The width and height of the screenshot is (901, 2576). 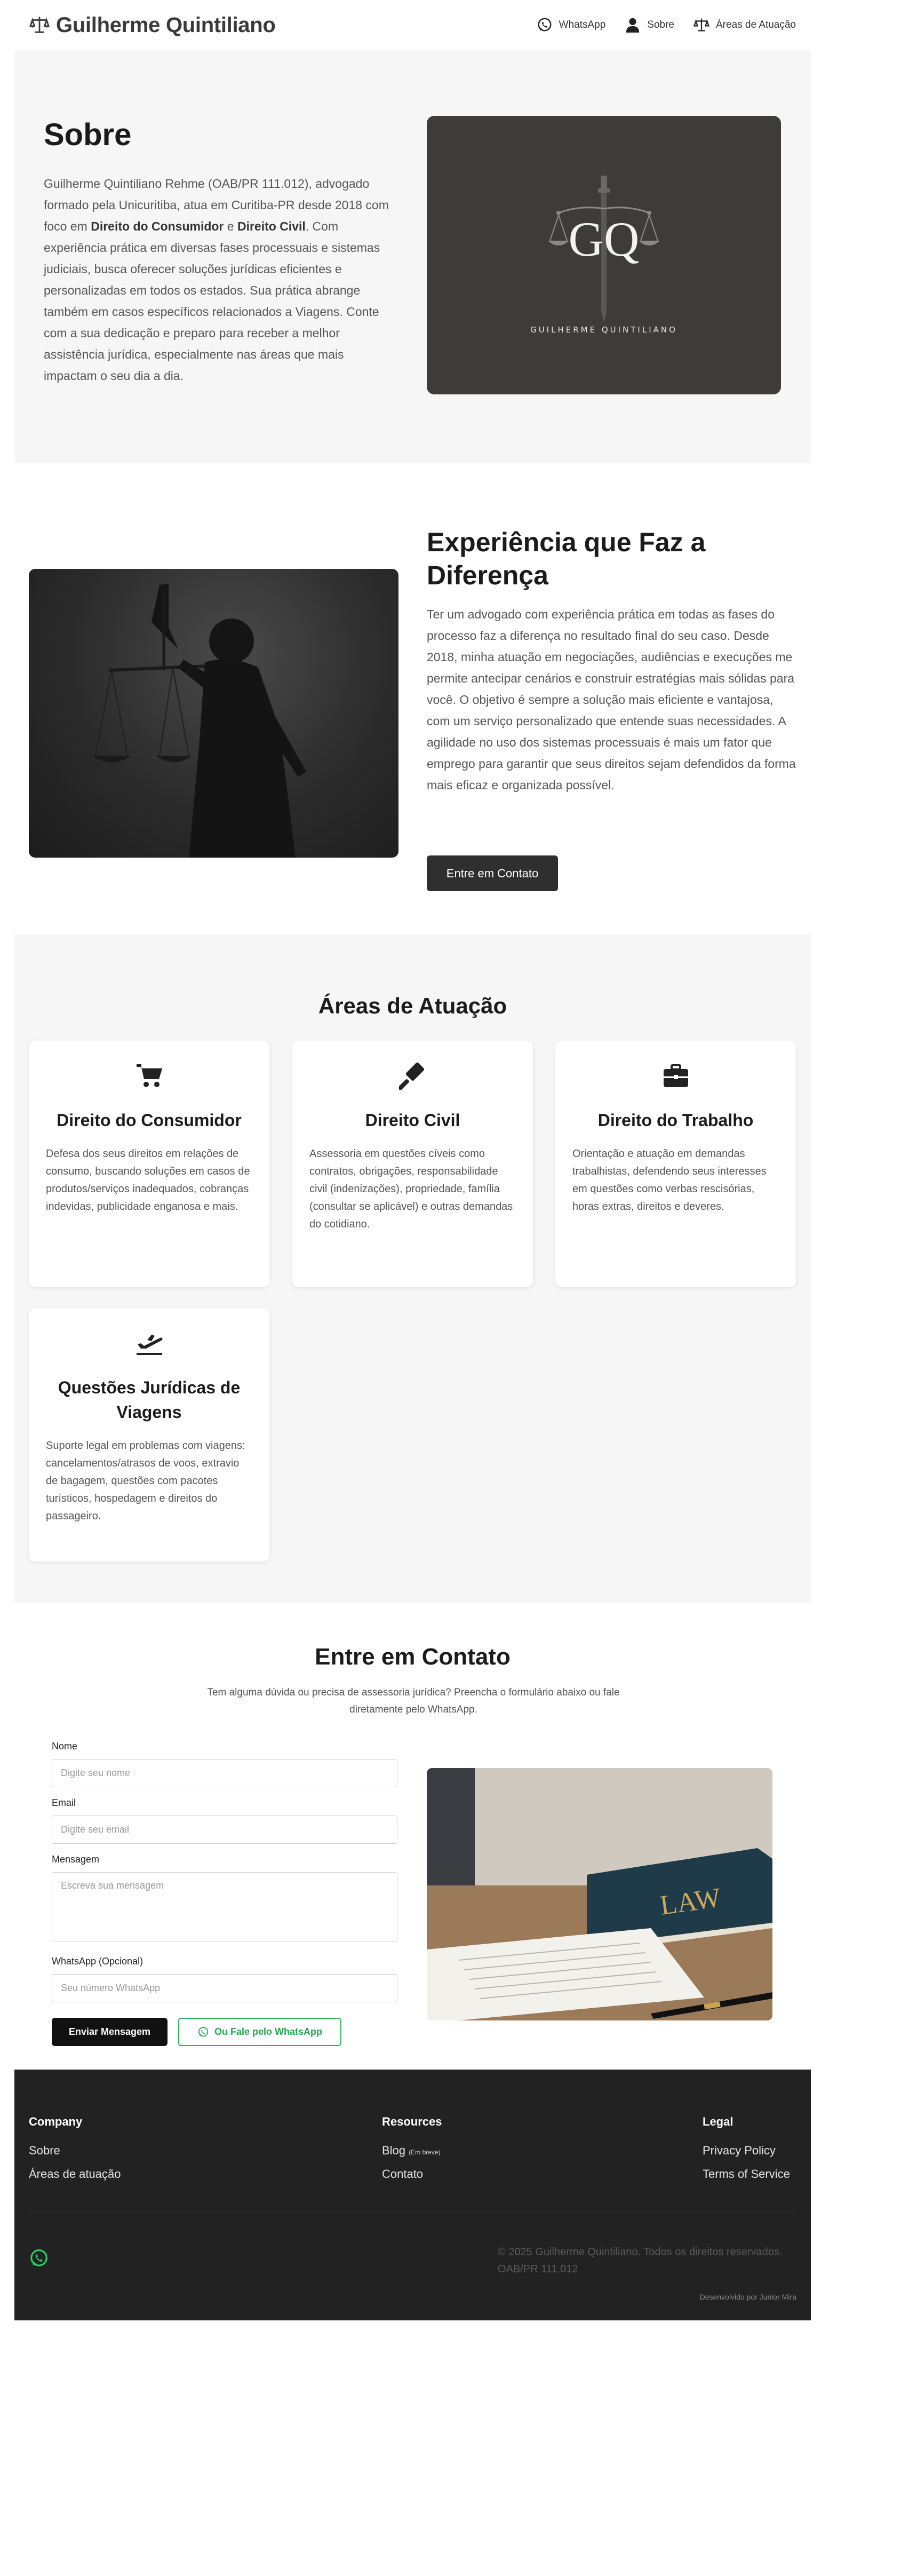 I want to click on footer-link-privacy: Privacy Policy, so click(x=746, y=2151).